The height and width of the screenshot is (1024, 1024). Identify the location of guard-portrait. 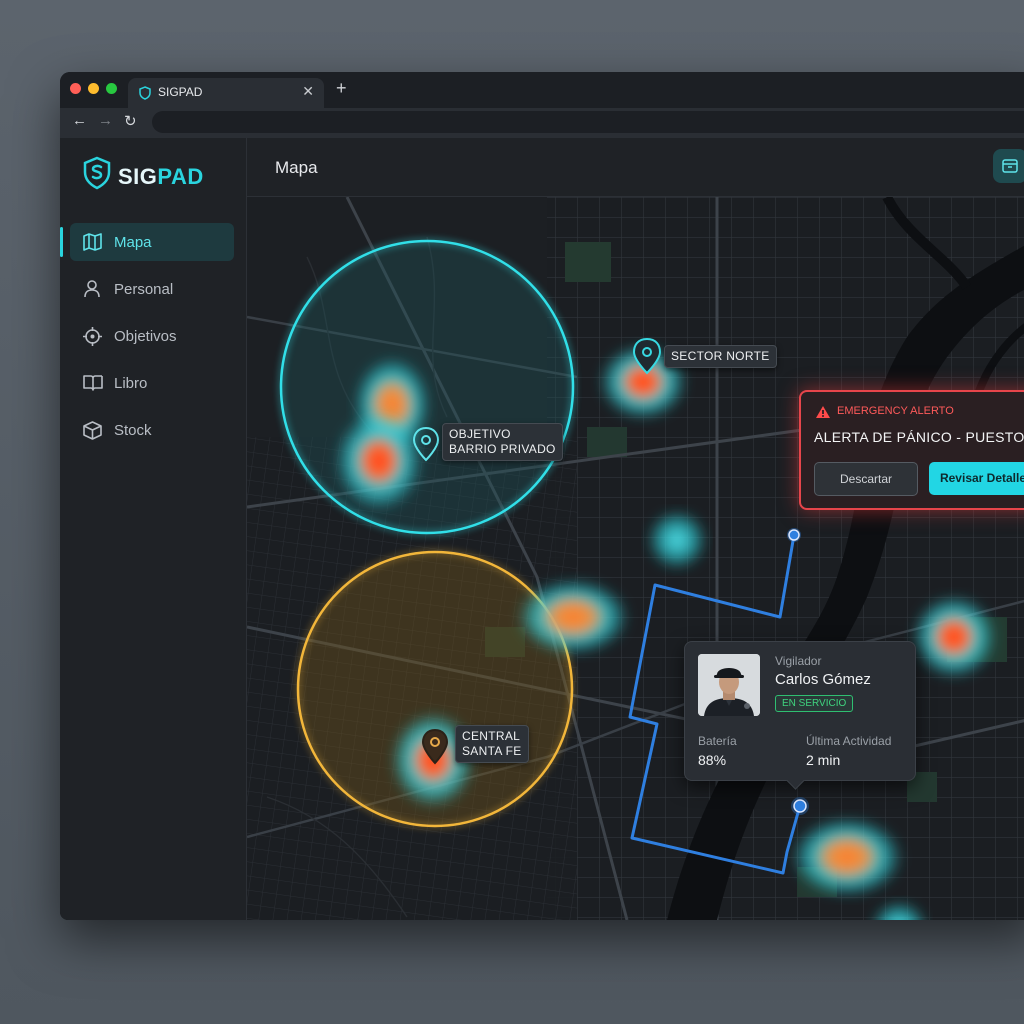
(729, 685).